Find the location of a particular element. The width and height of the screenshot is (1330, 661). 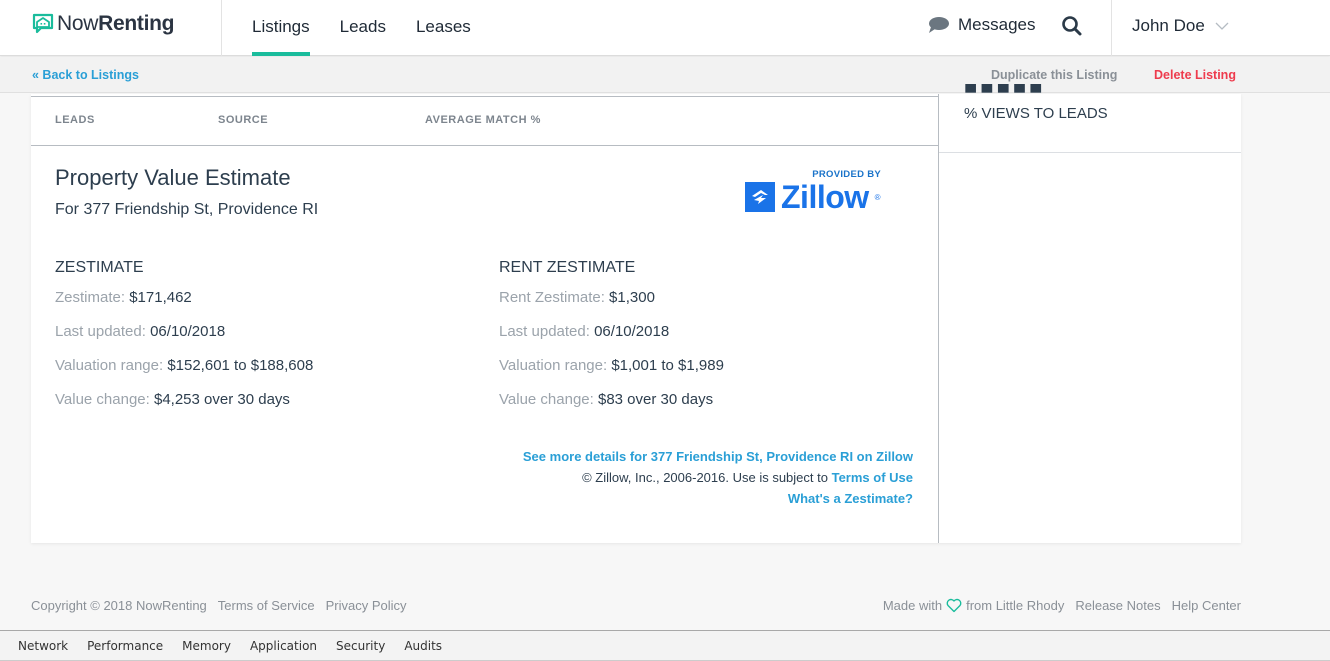

zillow-logo: Zillow ® is located at coordinates (815, 197).